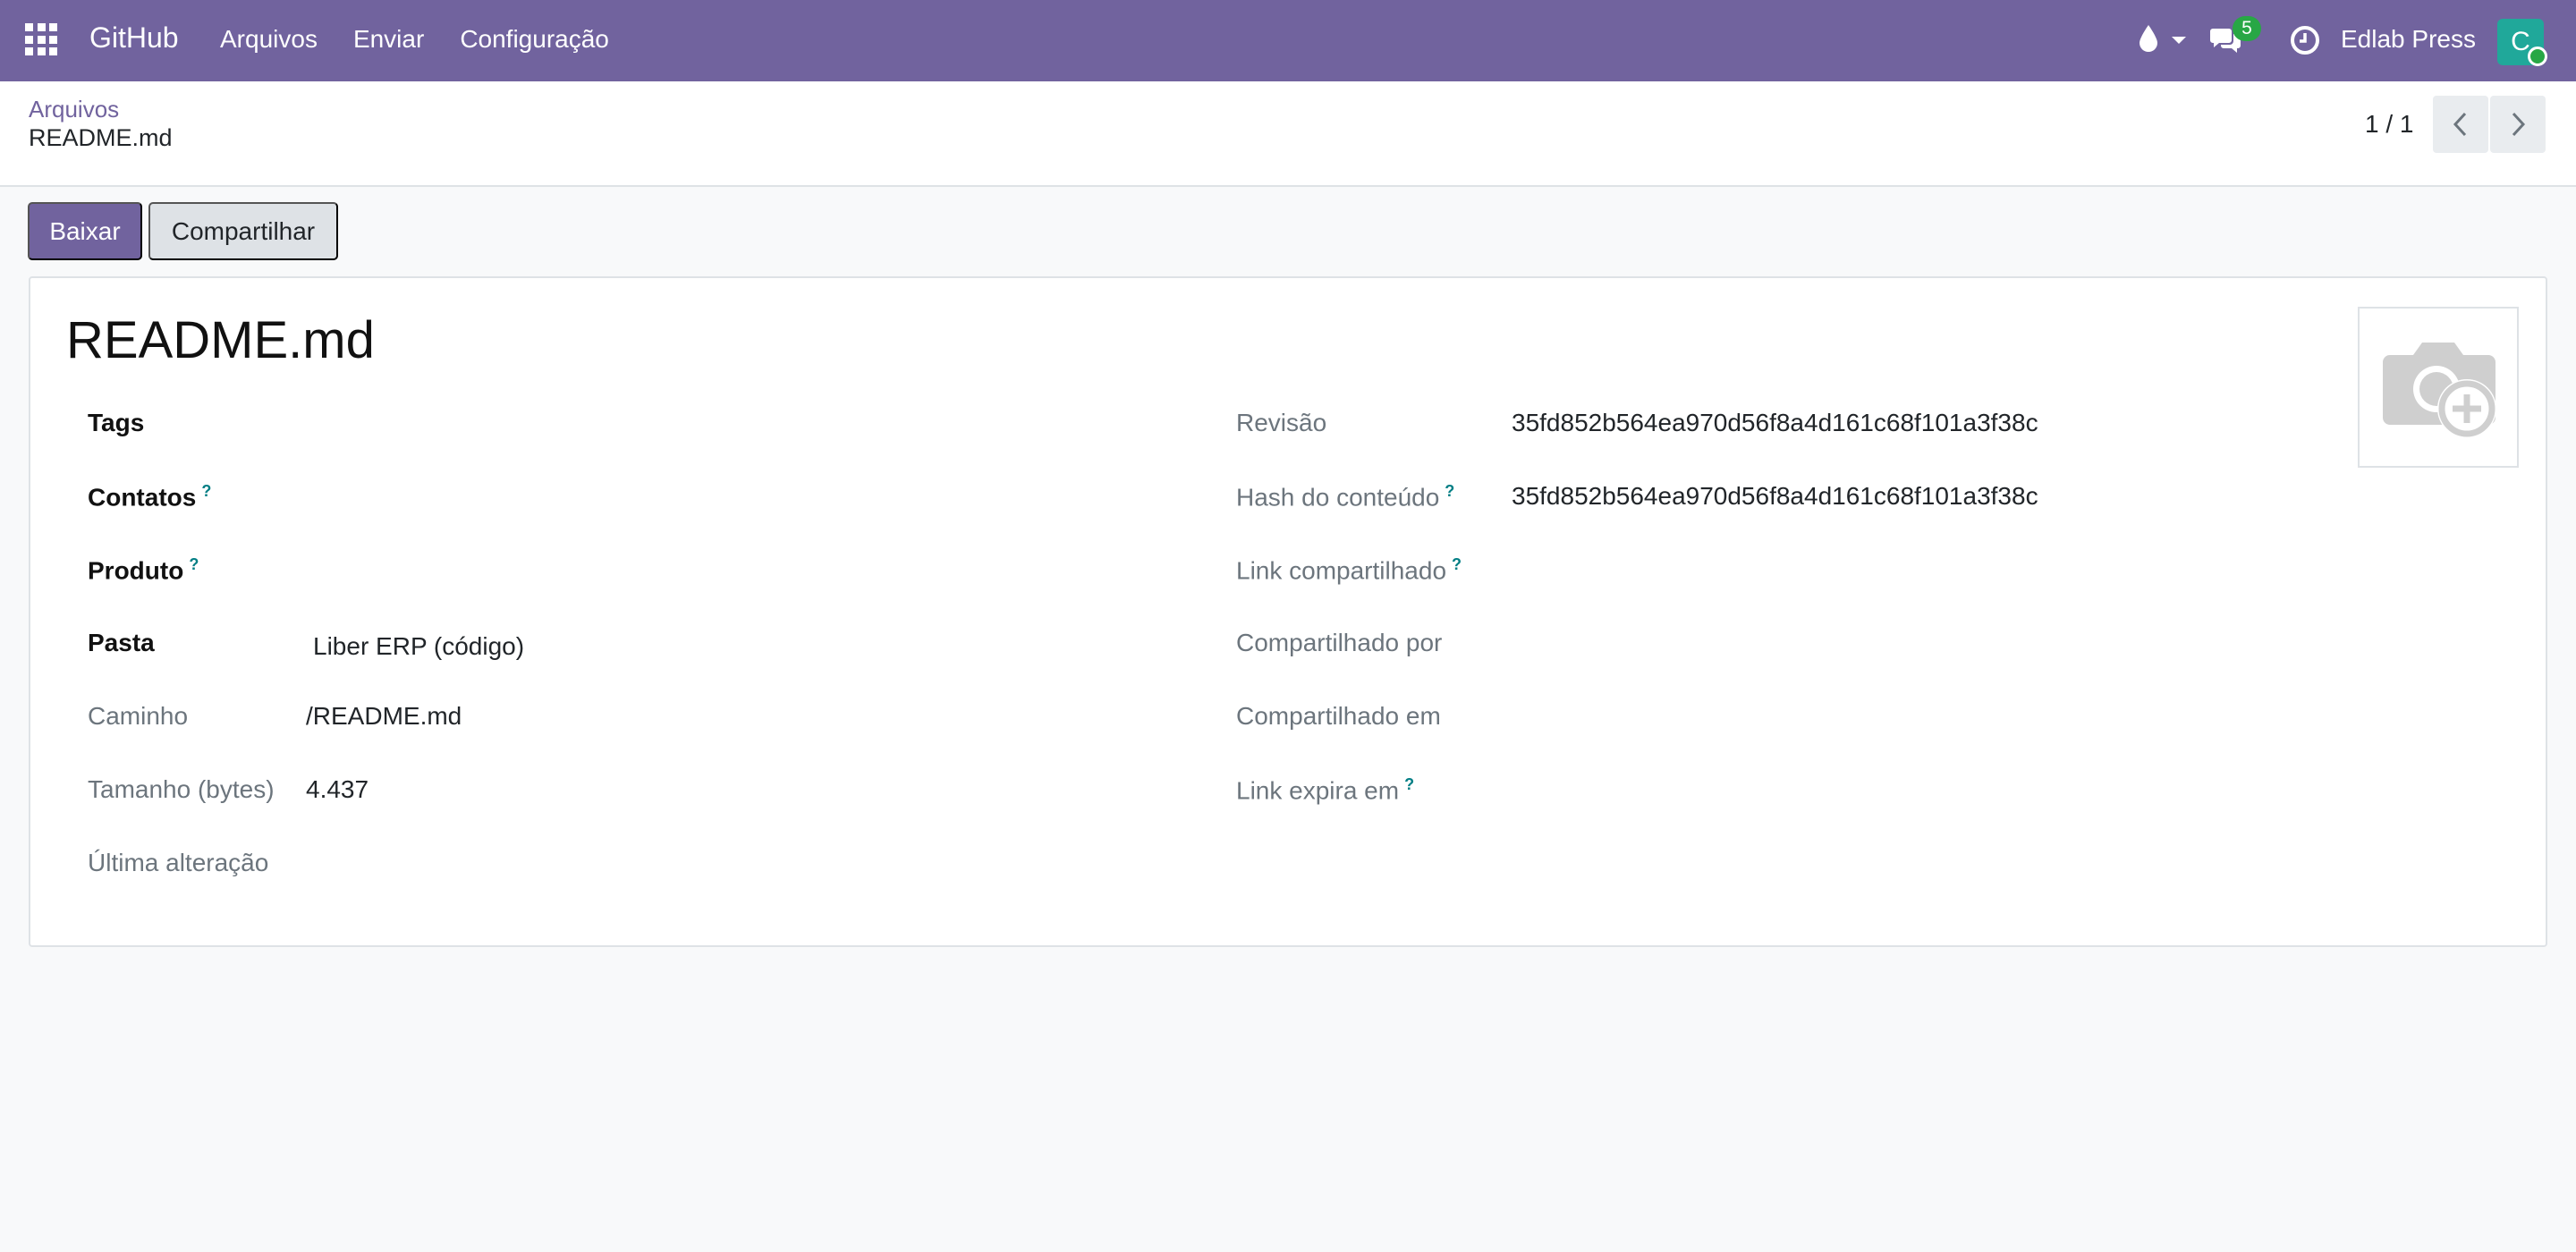  I want to click on breadcrumb-parent-link: Arquivos, so click(74, 109).